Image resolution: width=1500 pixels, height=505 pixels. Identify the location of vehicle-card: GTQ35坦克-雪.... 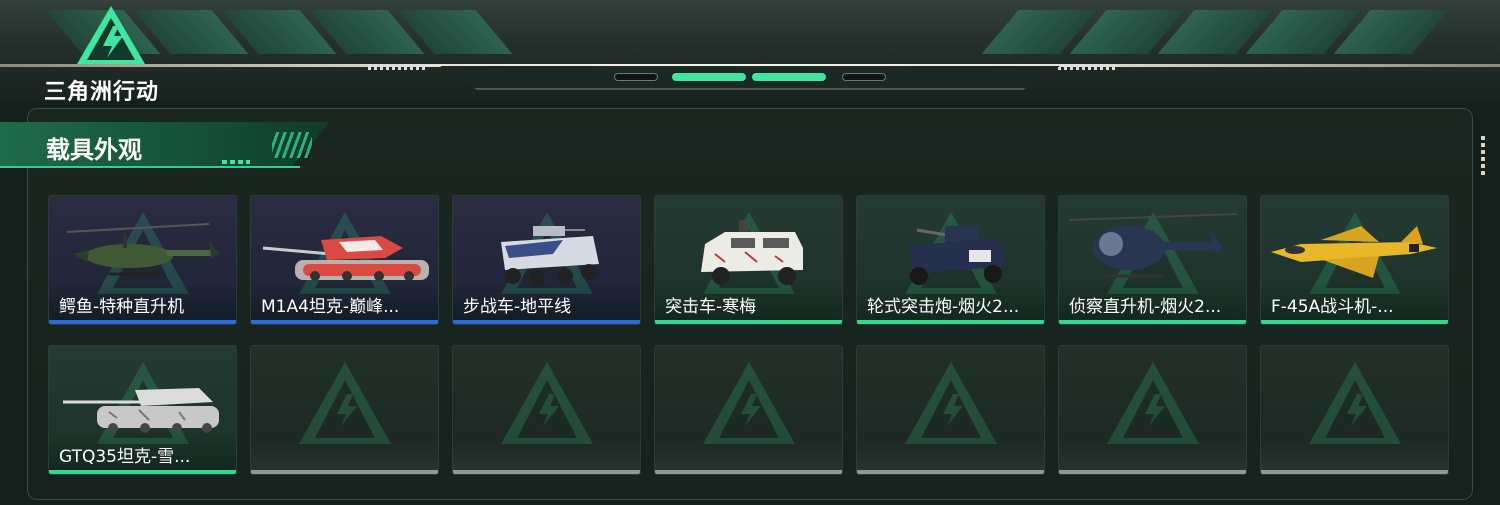
(142, 410).